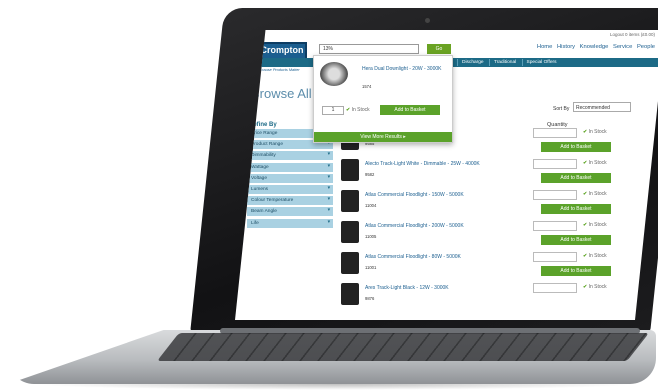  I want to click on sort-select: Recommended, so click(602, 107).